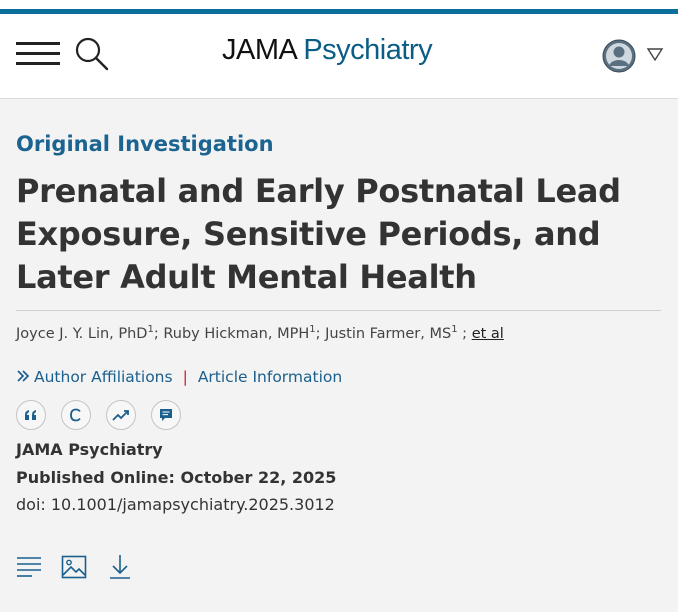  What do you see at coordinates (175, 504) in the screenshot?
I see `doi: doi: 10.1001/jamapsychiatry.2025.3012` at bounding box center [175, 504].